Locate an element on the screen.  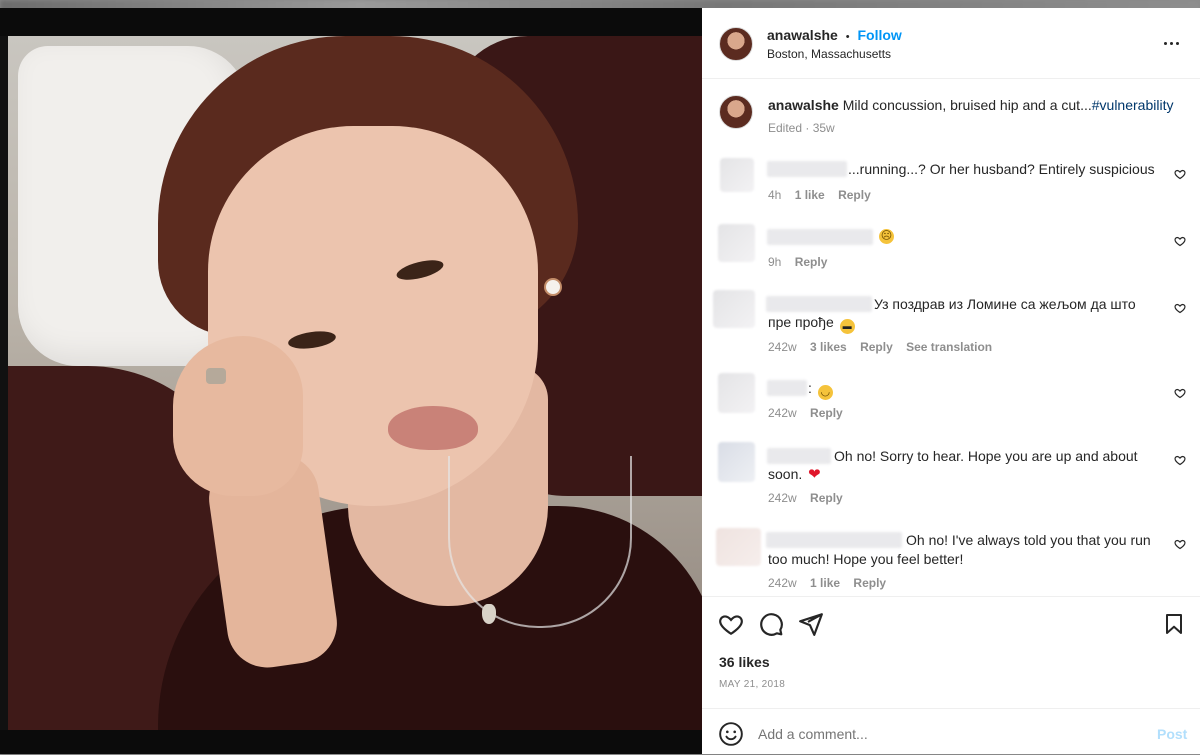
emoji-picker-icon is located at coordinates (731, 734).